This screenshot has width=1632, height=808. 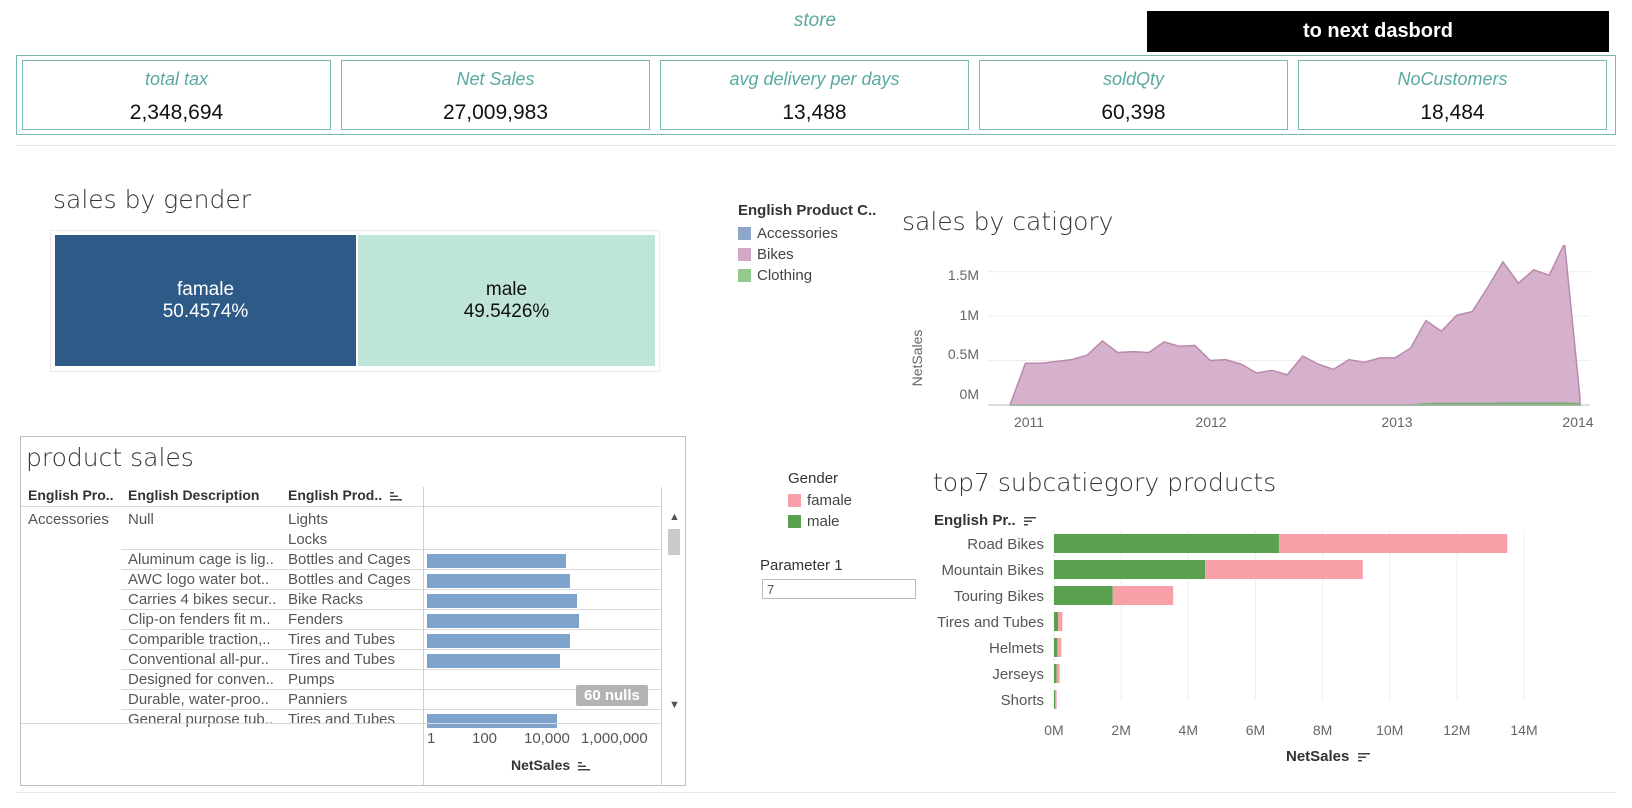 I want to click on description-cell: Comparible traction,.., so click(x=199, y=639).